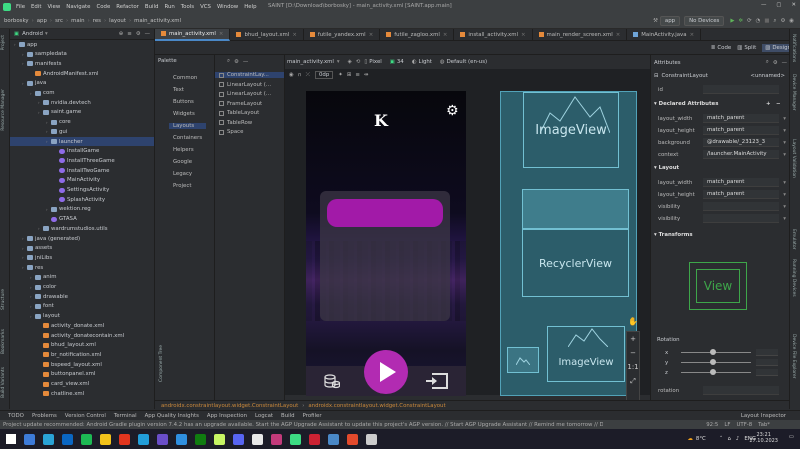 This screenshot has width=800, height=449. Describe the element at coordinates (741, 89) in the screenshot. I see `id-field` at that location.